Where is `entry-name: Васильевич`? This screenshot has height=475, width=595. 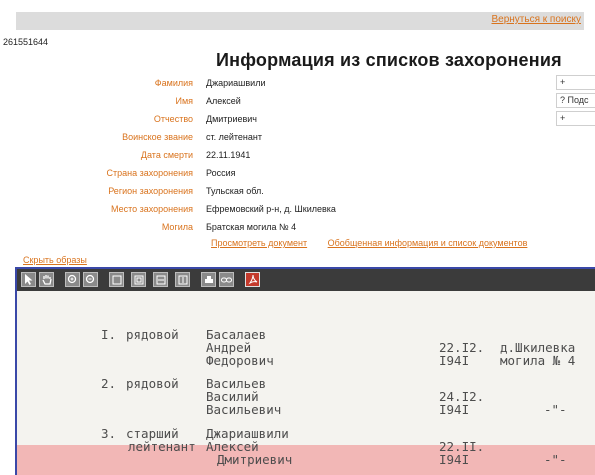 entry-name: Васильевич is located at coordinates (244, 409).